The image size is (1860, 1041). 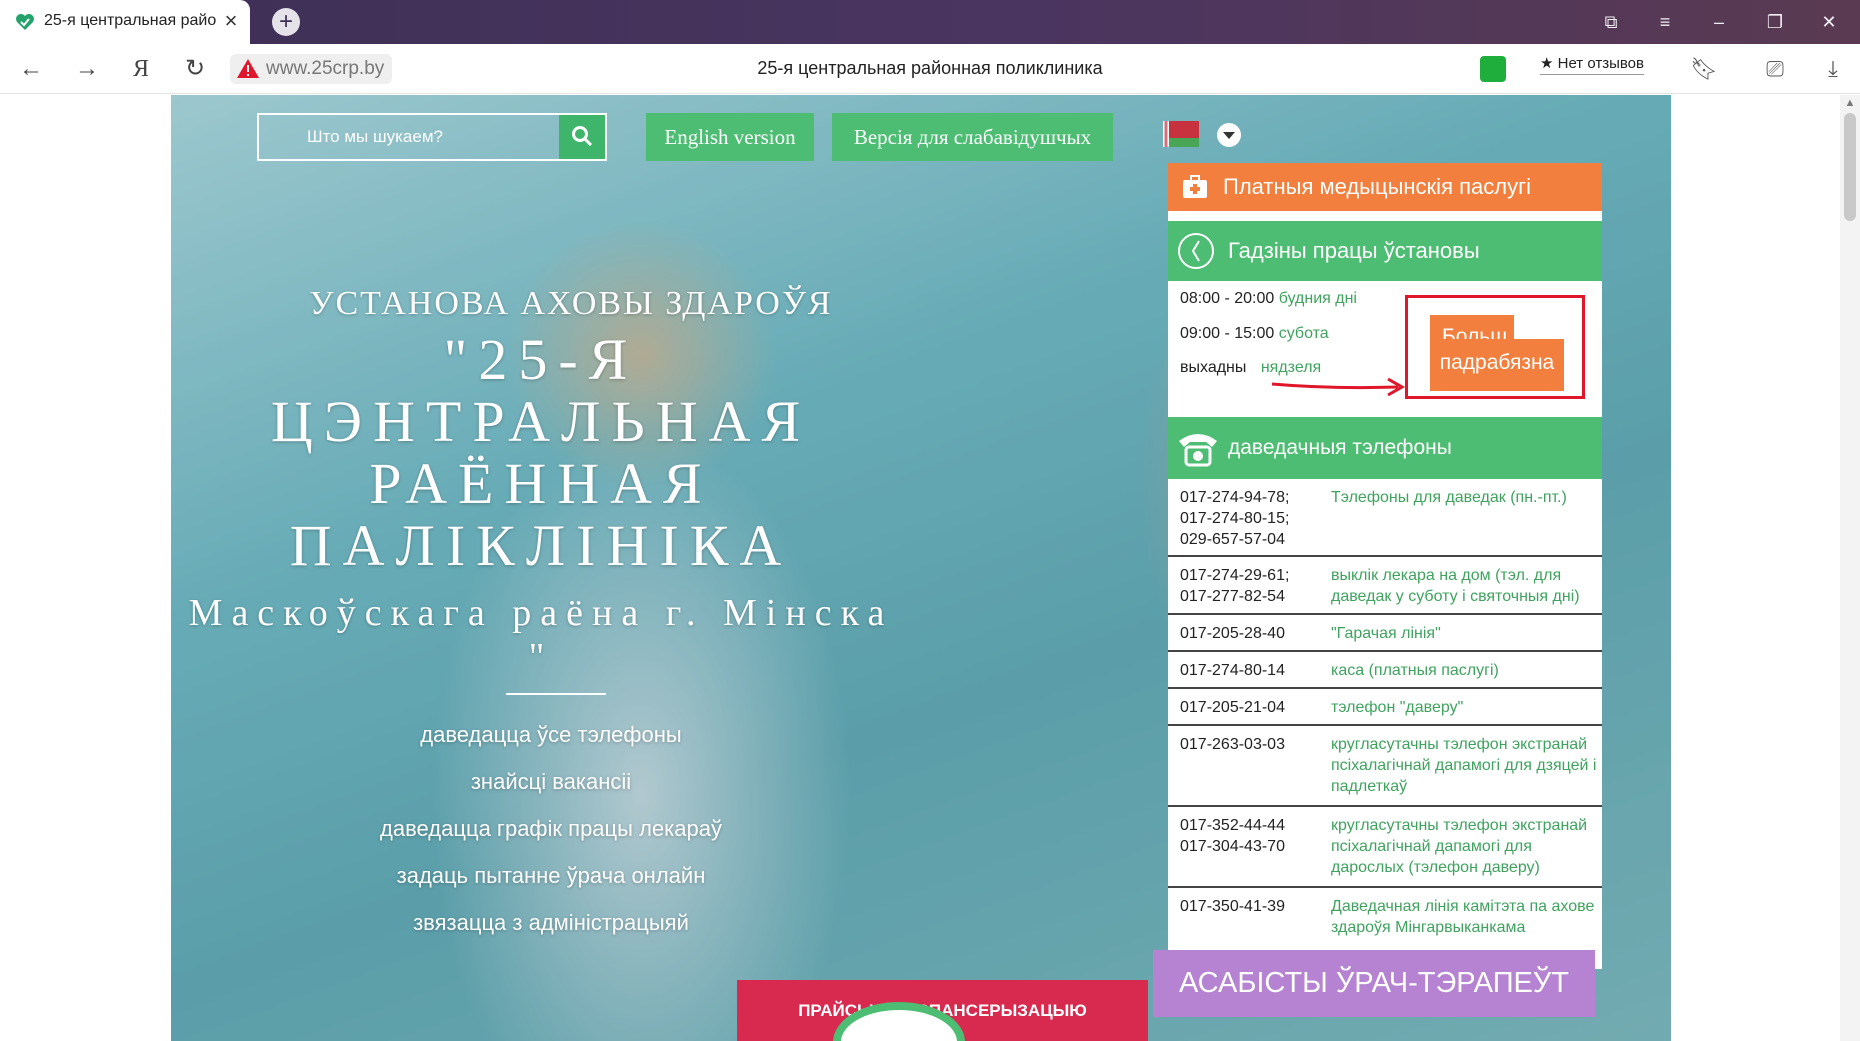 I want to click on phones-header: даведачныя тэлефоны, so click(x=1385, y=448).